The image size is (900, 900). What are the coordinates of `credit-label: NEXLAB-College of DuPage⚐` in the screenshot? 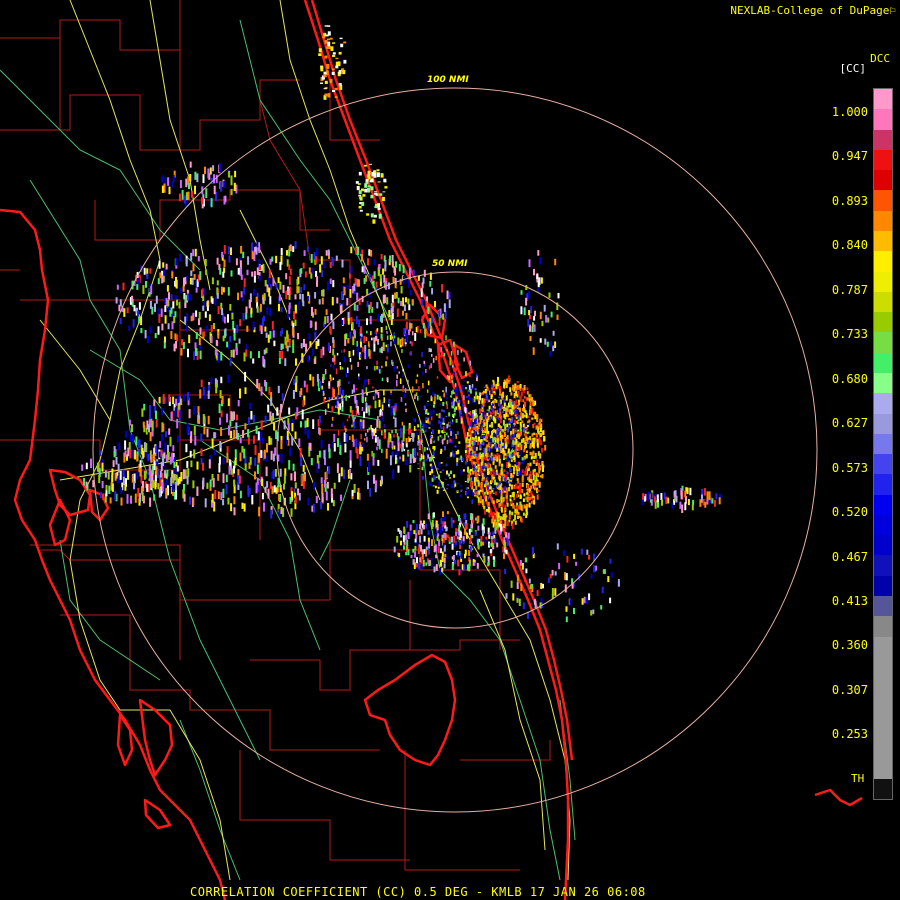 It's located at (813, 10).